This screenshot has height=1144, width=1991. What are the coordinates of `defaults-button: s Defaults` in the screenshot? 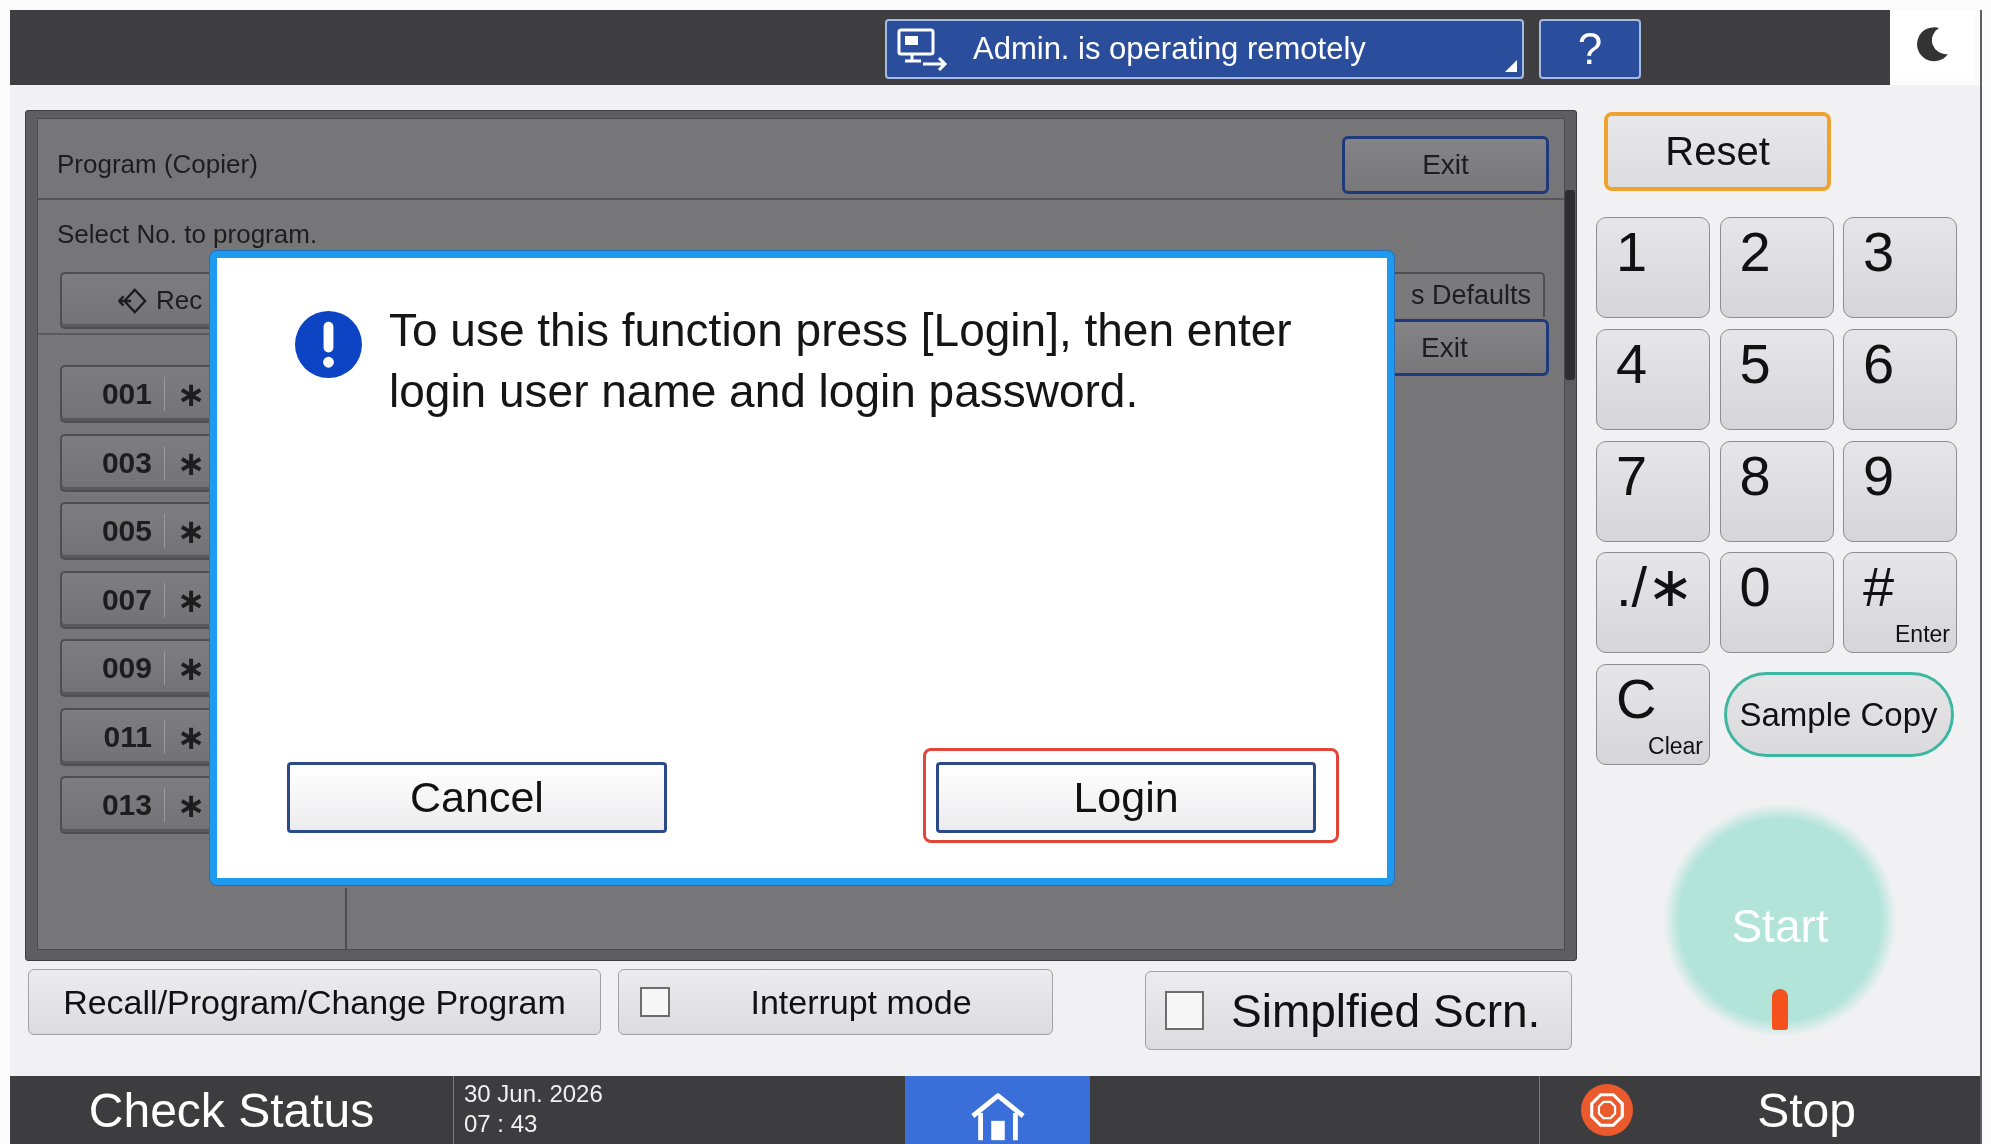 It's located at (1469, 294).